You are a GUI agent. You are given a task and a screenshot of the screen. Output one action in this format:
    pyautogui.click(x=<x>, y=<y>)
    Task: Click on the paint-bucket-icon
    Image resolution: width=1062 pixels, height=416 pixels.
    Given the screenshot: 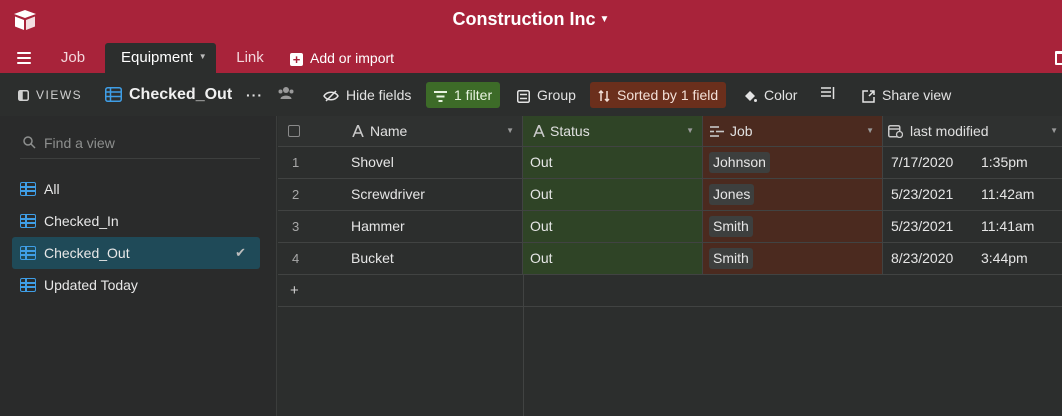 What is the action you would take?
    pyautogui.click(x=751, y=97)
    